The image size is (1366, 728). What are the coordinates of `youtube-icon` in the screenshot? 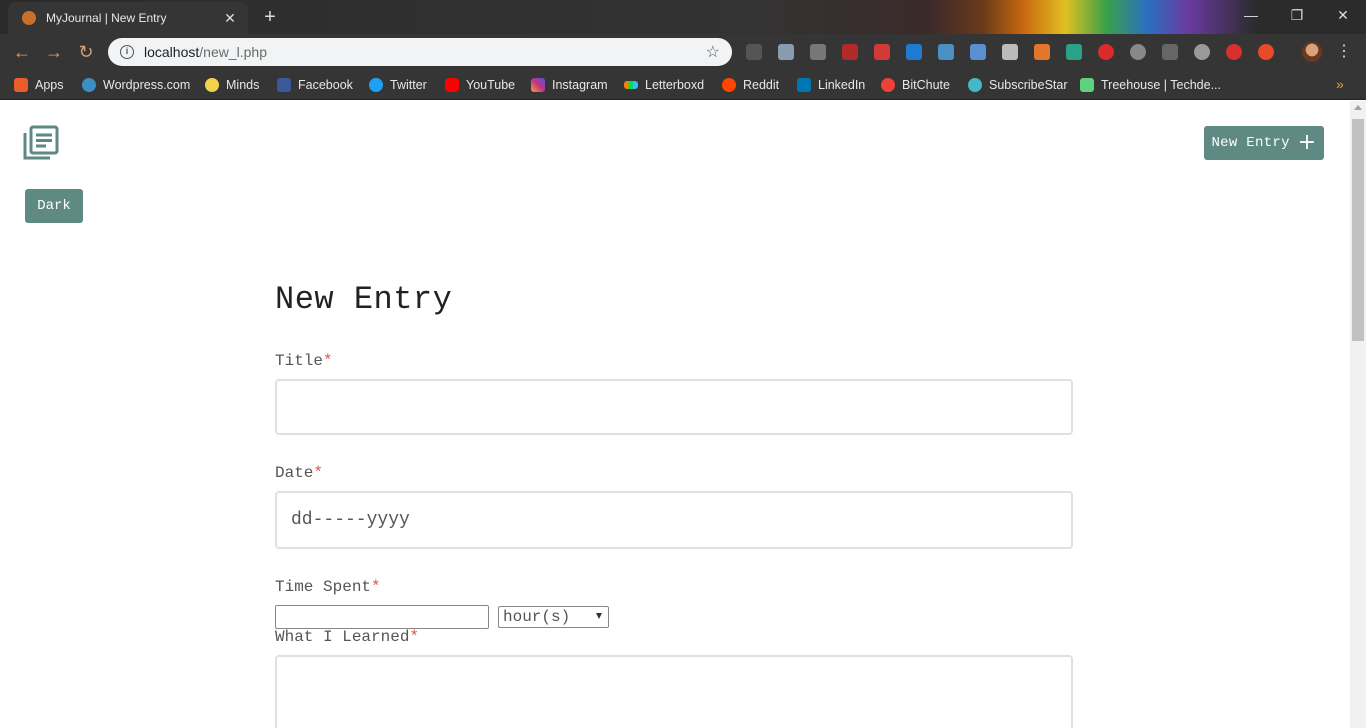 It's located at (452, 85).